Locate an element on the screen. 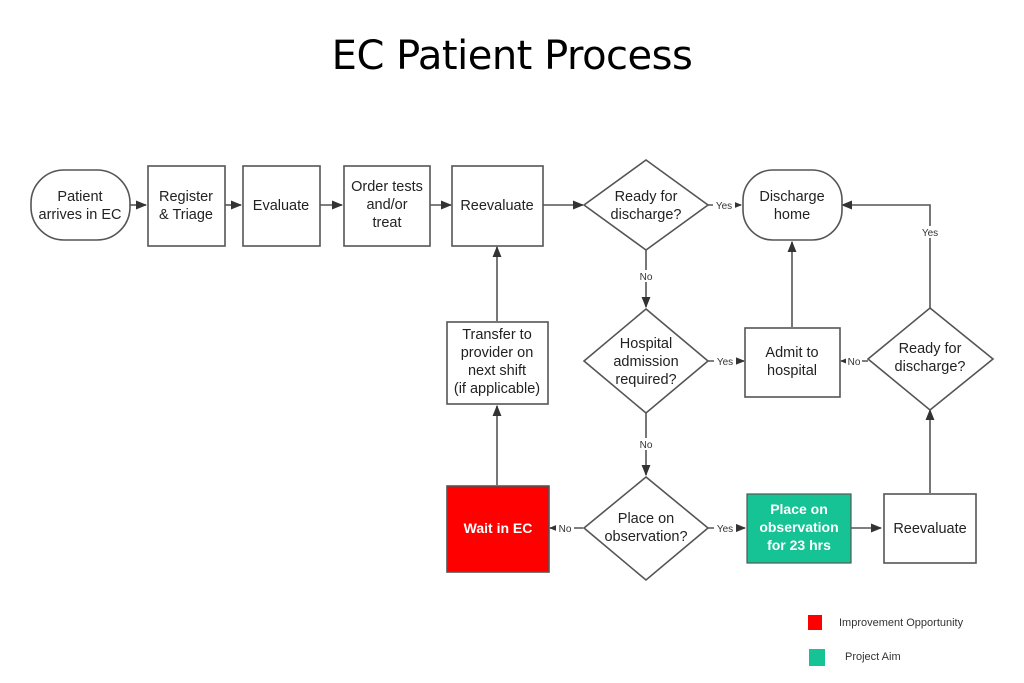  node-label: (if applicable) is located at coordinates (497, 389).